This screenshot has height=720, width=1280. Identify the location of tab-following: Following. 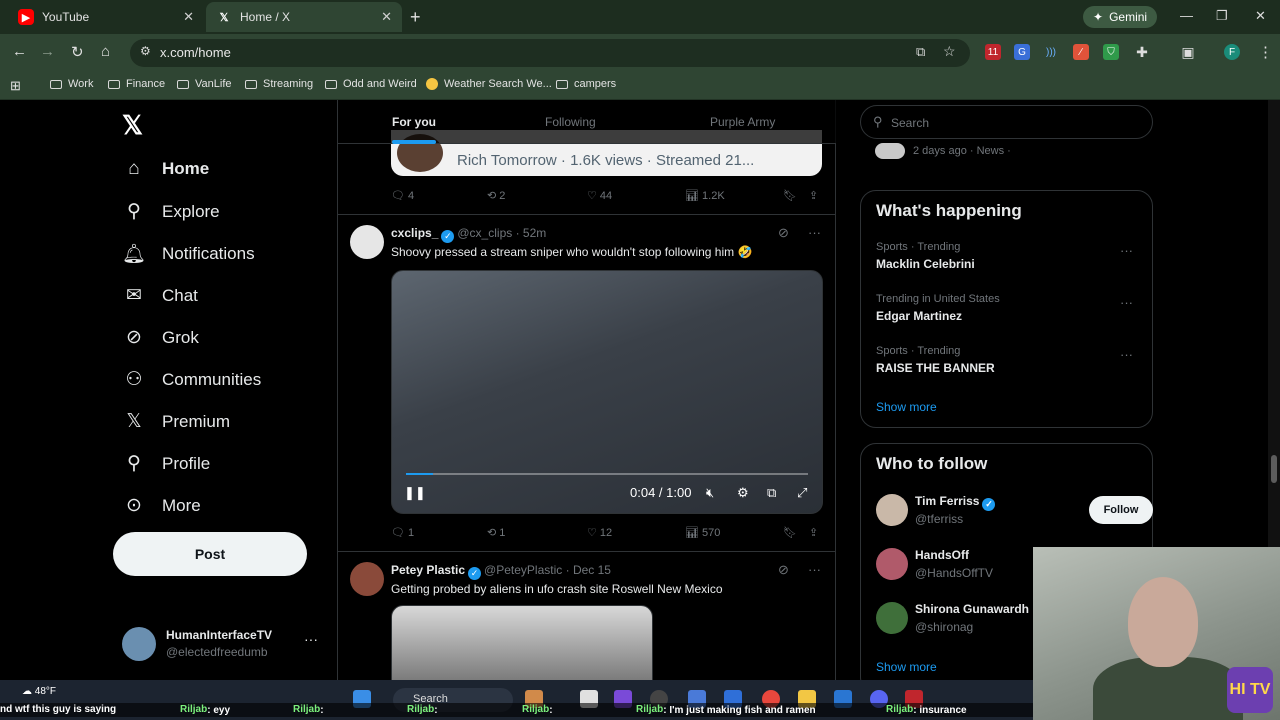
(570, 122).